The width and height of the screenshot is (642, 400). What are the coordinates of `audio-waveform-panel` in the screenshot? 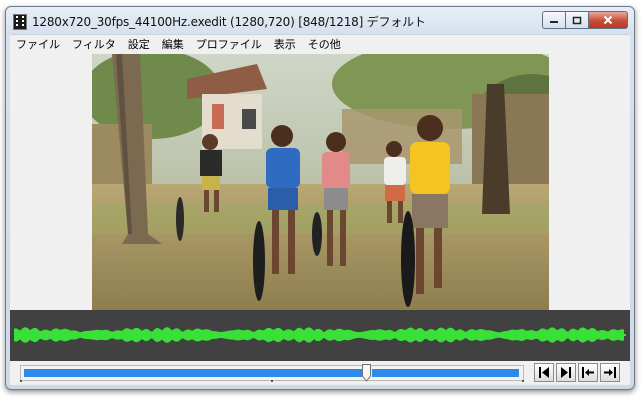 It's located at (320, 335).